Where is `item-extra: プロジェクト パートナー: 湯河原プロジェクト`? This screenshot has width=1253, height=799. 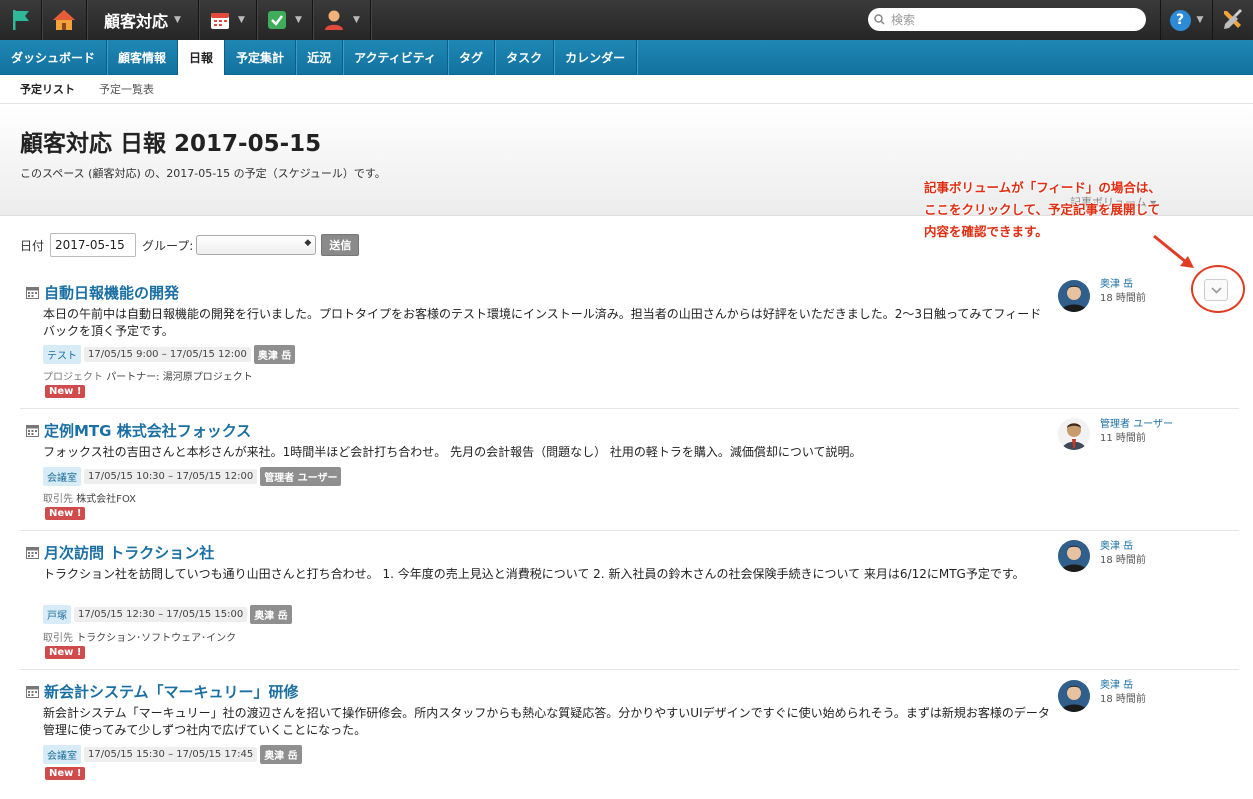
item-extra: プロジェクト パートナー: 湯河原プロジェクト is located at coordinates (148, 375).